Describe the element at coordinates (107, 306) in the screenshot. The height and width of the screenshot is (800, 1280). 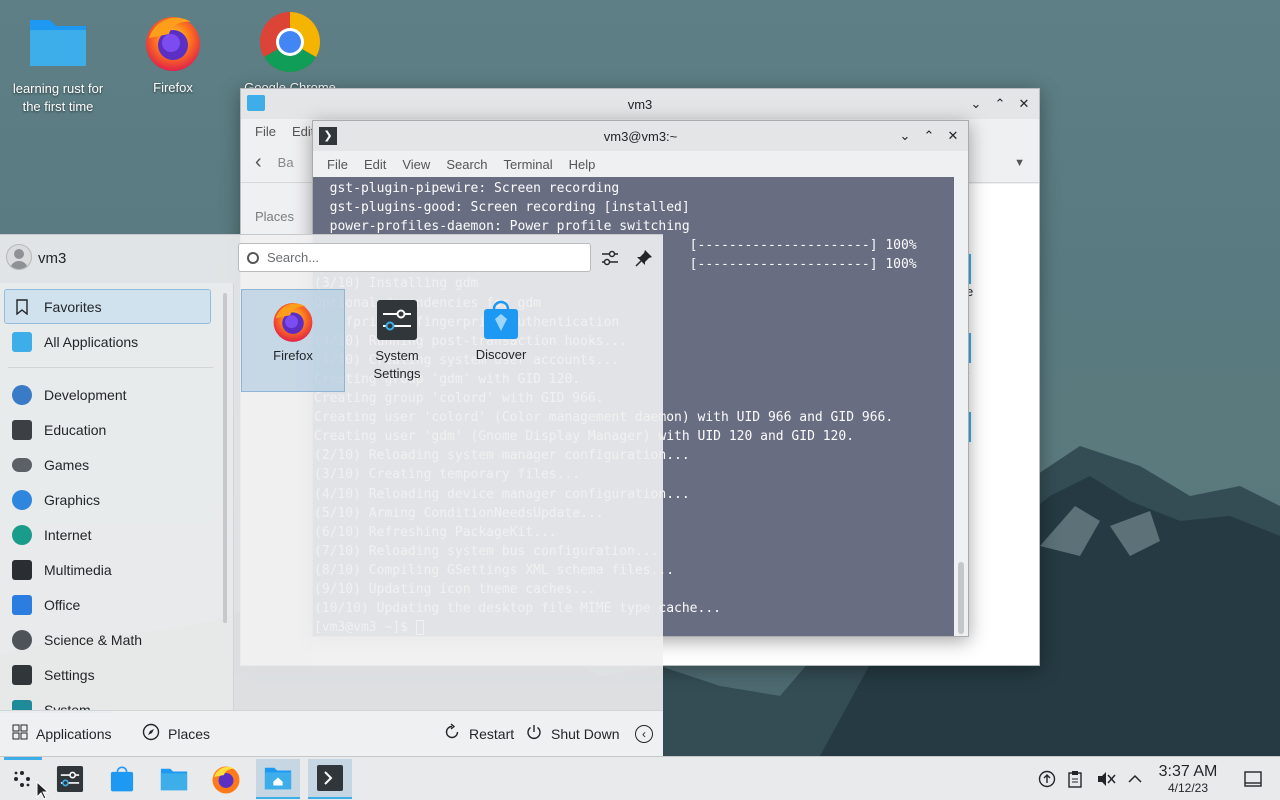
I see `category-favorites: Favorites` at that location.